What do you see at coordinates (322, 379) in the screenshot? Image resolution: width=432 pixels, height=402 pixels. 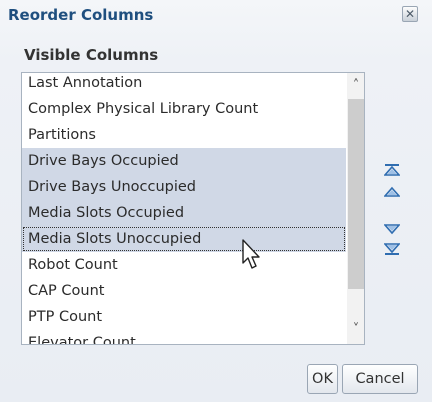 I see `ok-button: OK` at bounding box center [322, 379].